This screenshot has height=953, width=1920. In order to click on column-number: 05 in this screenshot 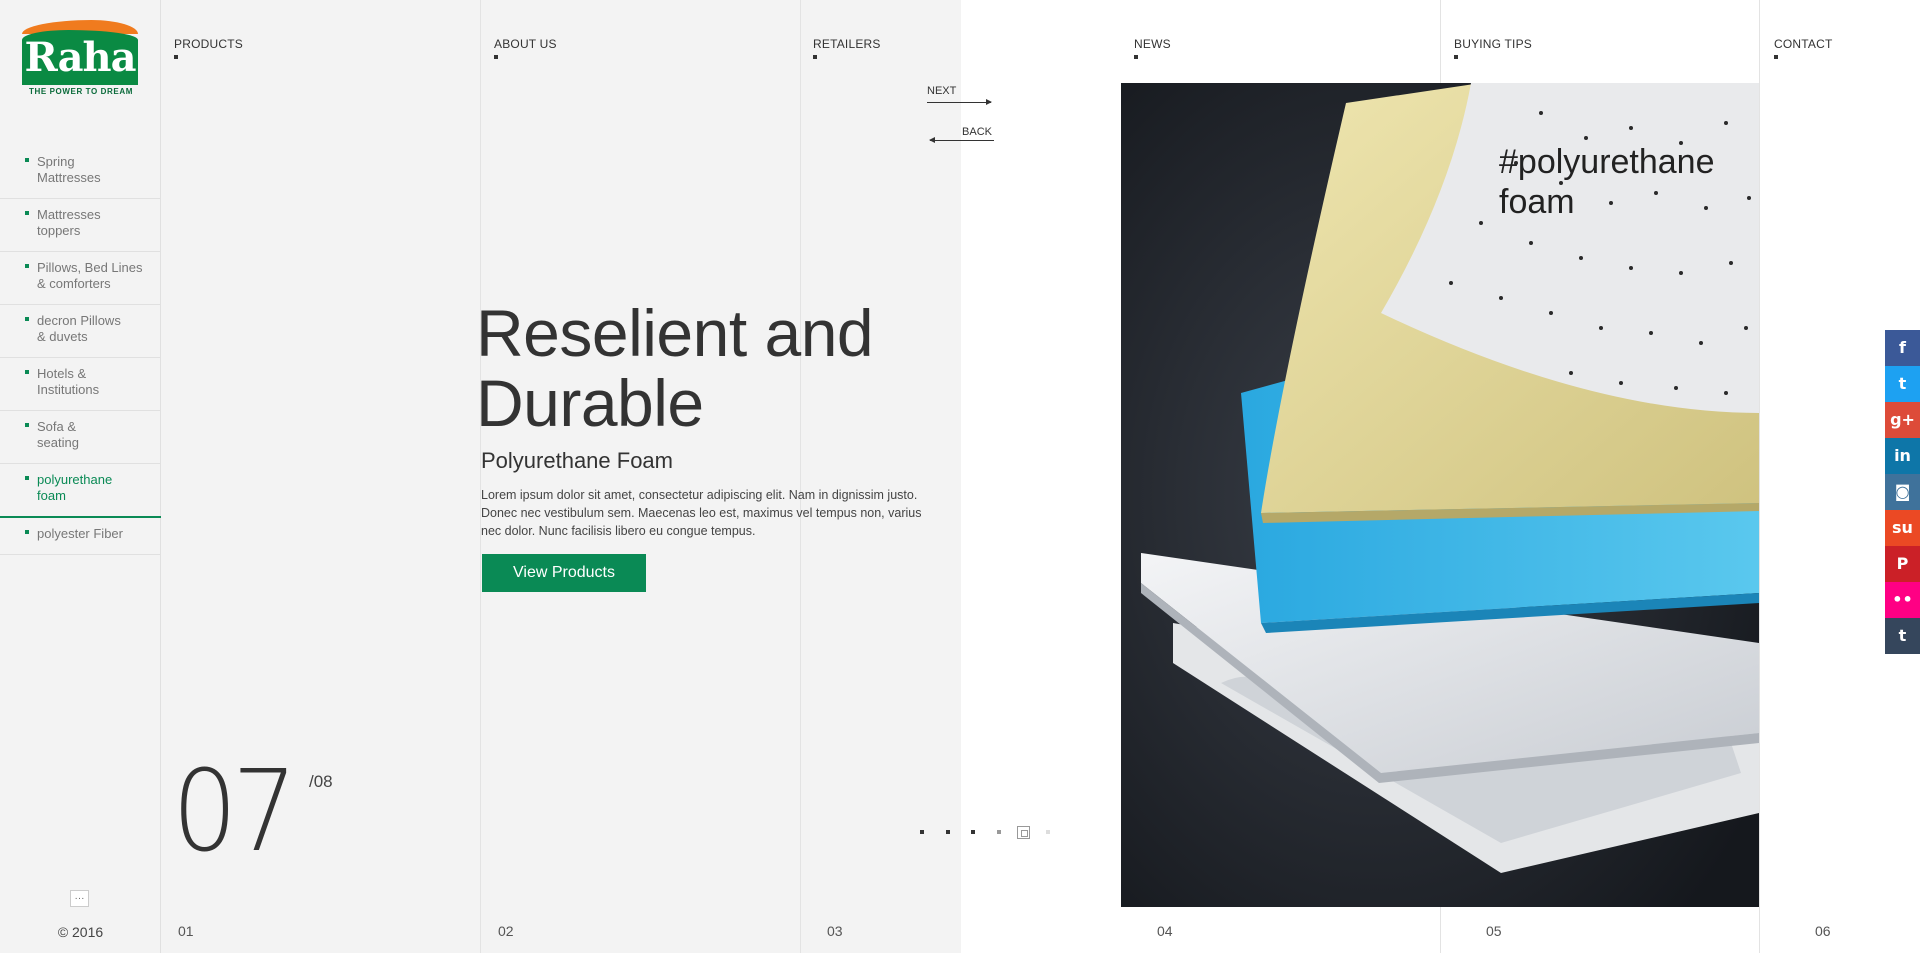, I will do `click(1494, 931)`.